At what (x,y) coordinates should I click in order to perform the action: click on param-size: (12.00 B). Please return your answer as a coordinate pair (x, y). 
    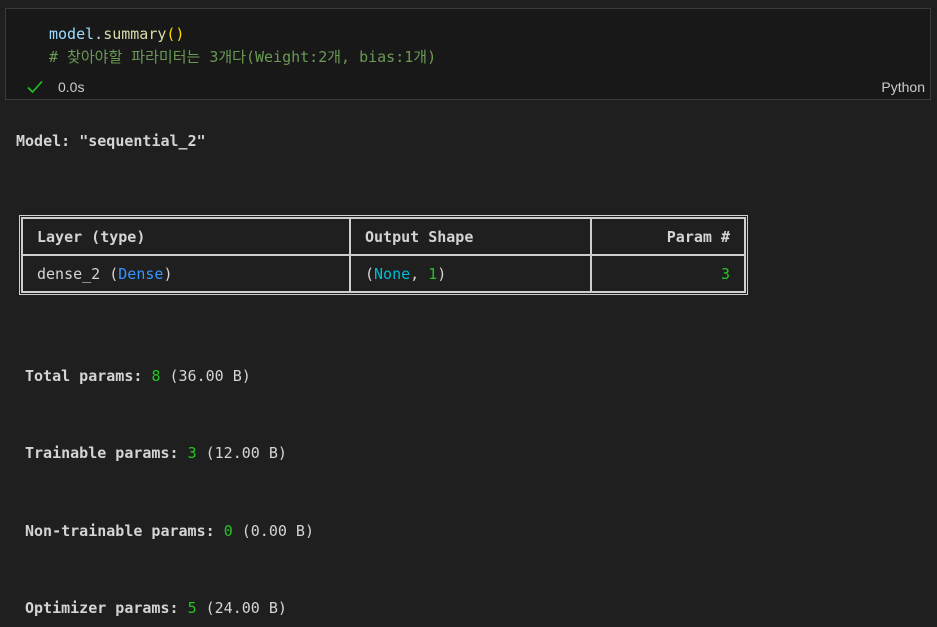
    Looking at the image, I should click on (246, 453).